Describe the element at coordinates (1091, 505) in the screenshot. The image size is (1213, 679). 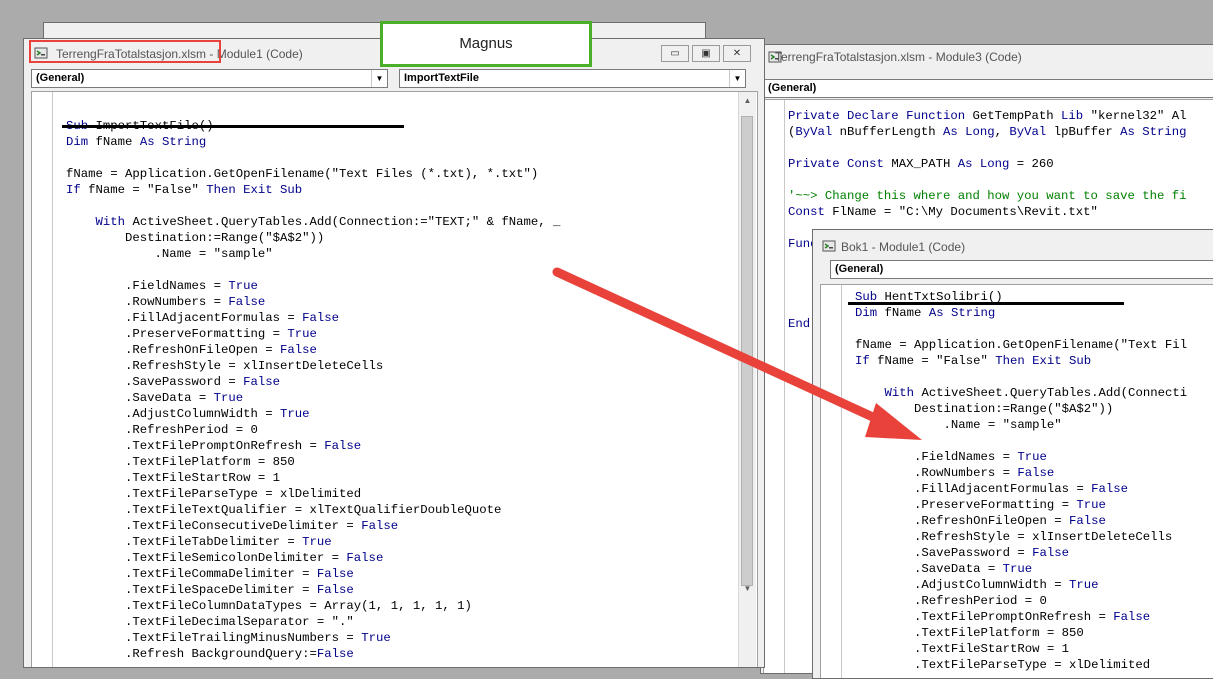
I see `code-token: True` at that location.